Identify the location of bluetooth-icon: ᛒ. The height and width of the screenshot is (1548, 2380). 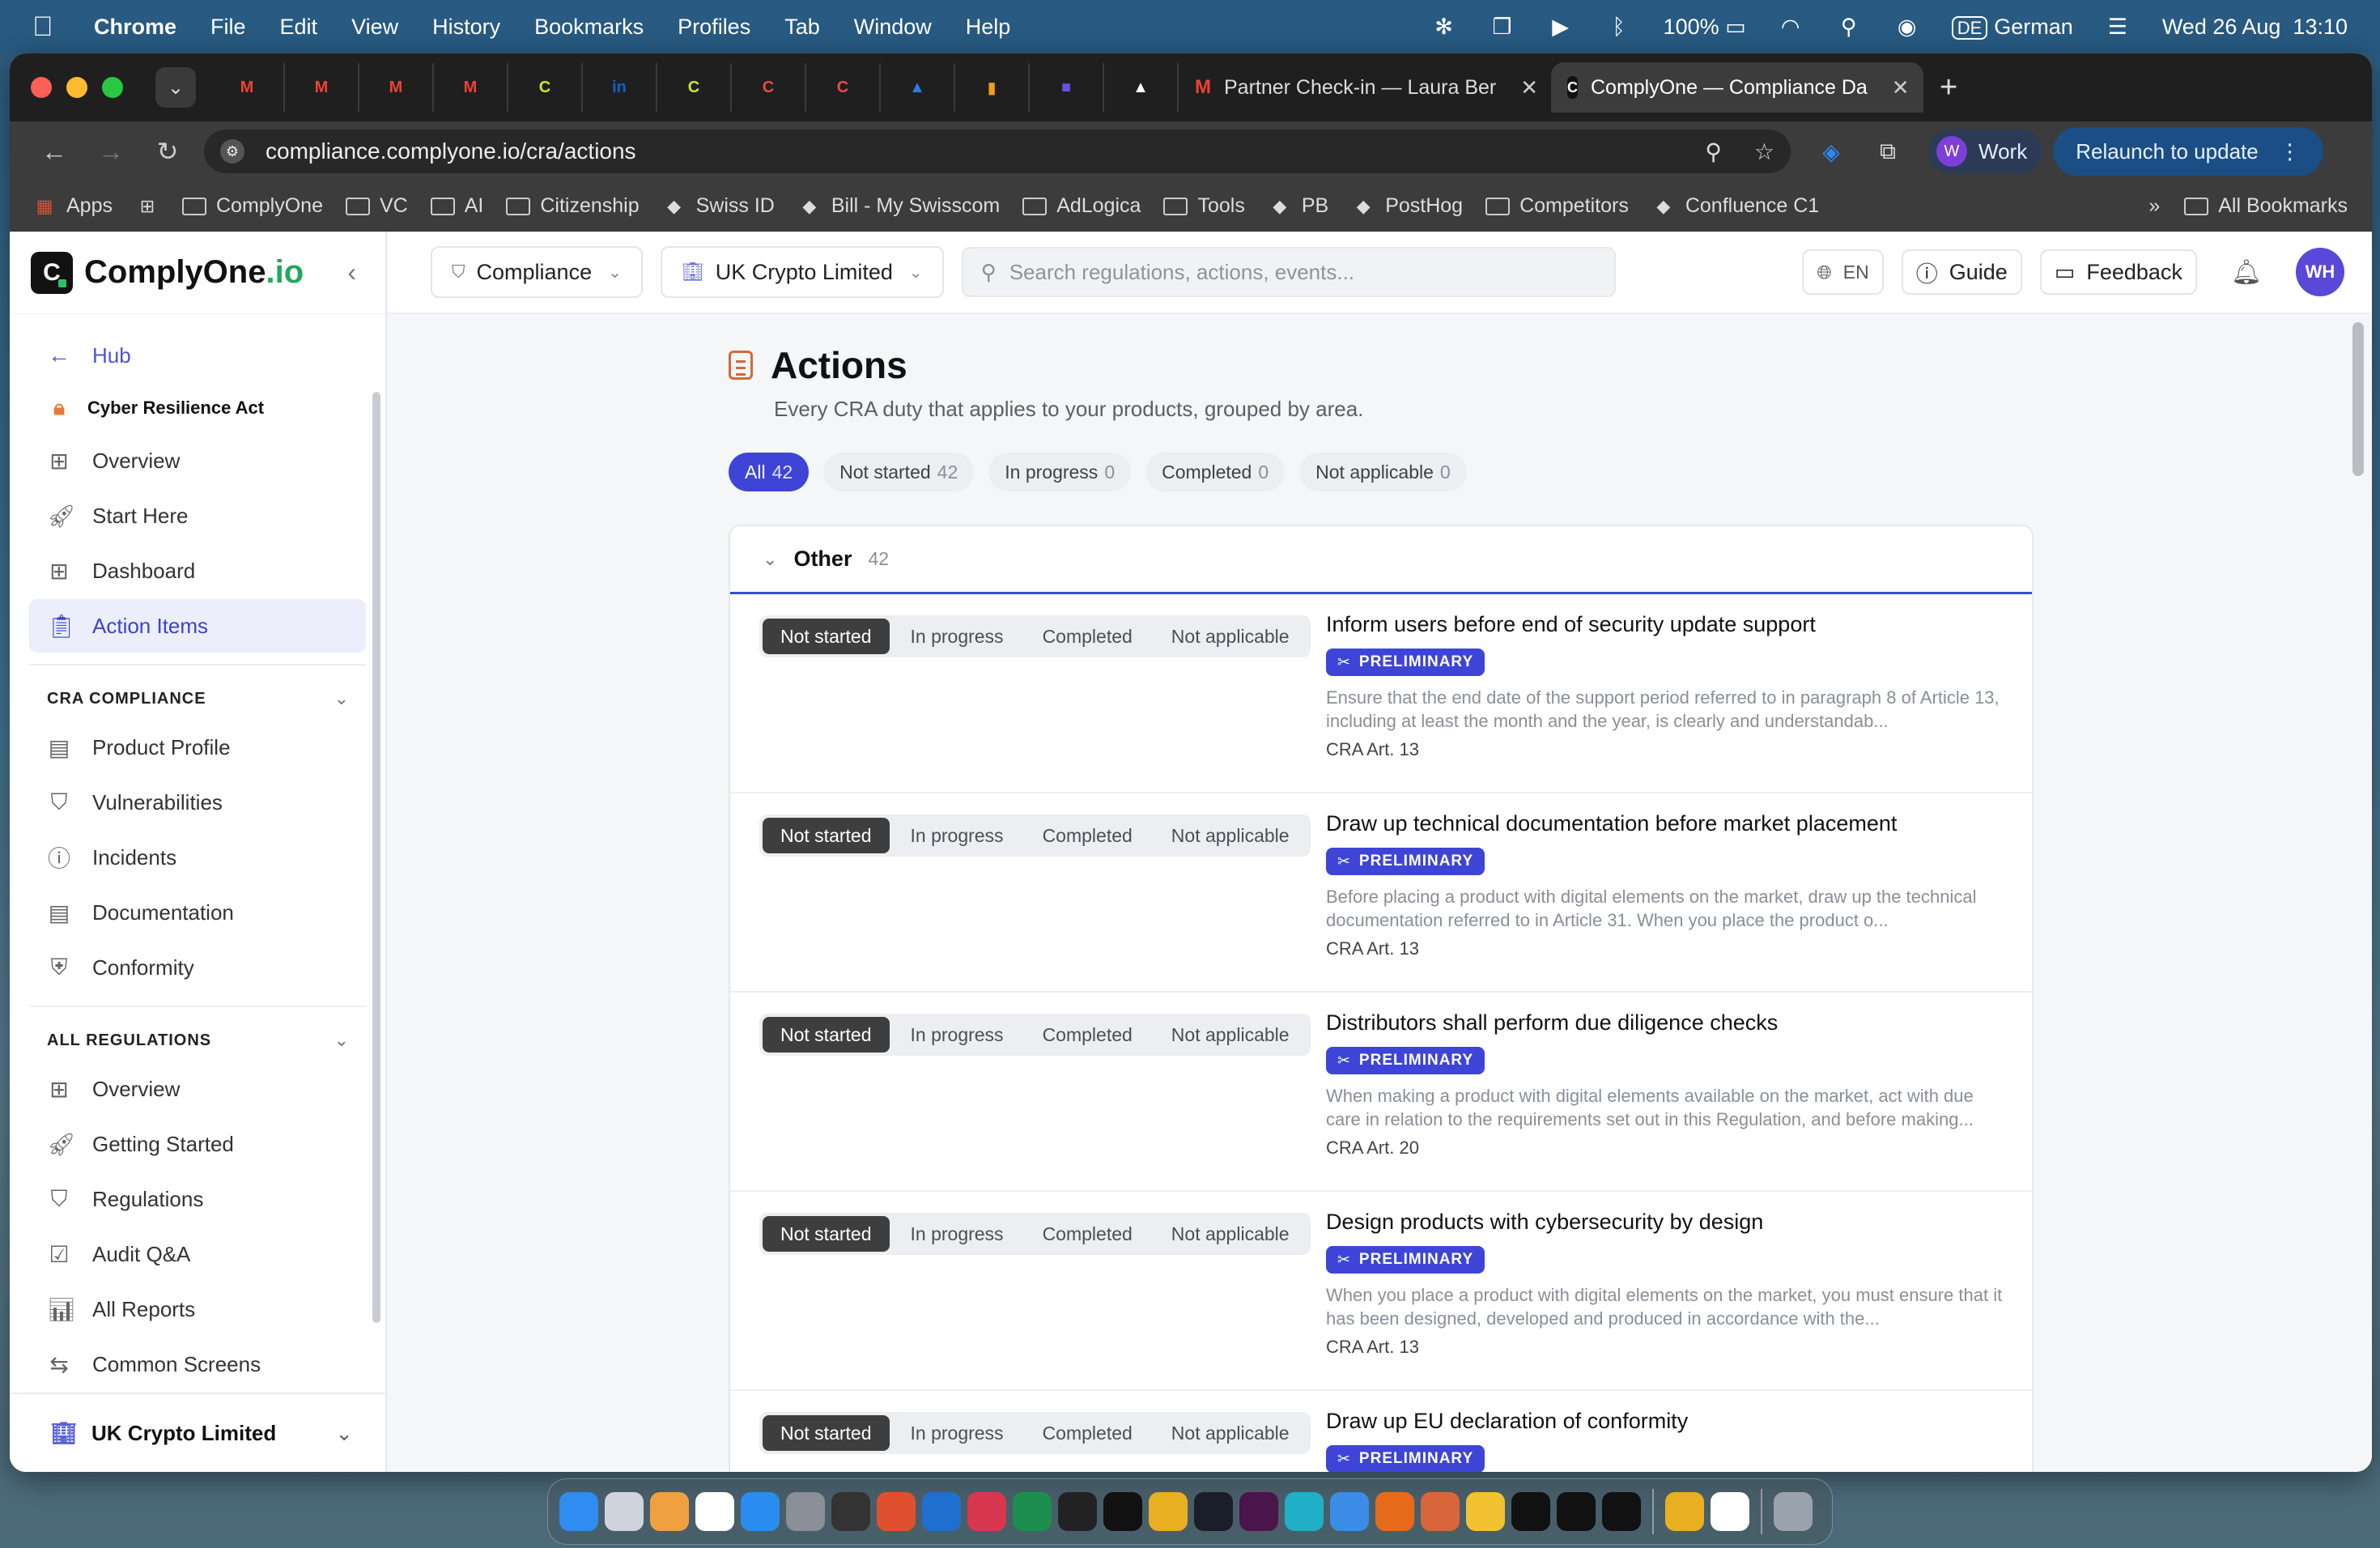
(1619, 27).